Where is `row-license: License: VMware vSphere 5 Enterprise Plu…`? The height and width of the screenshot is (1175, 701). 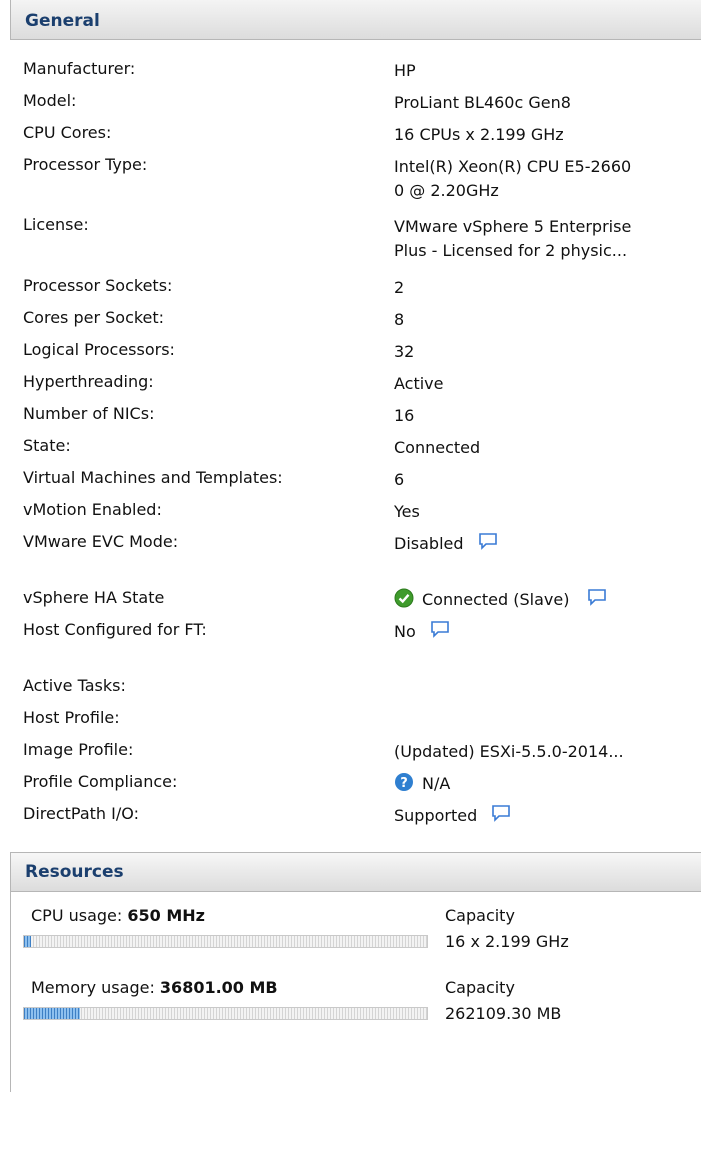
row-license: License: VMware vSphere 5 Enterprise Plu… is located at coordinates (358, 240).